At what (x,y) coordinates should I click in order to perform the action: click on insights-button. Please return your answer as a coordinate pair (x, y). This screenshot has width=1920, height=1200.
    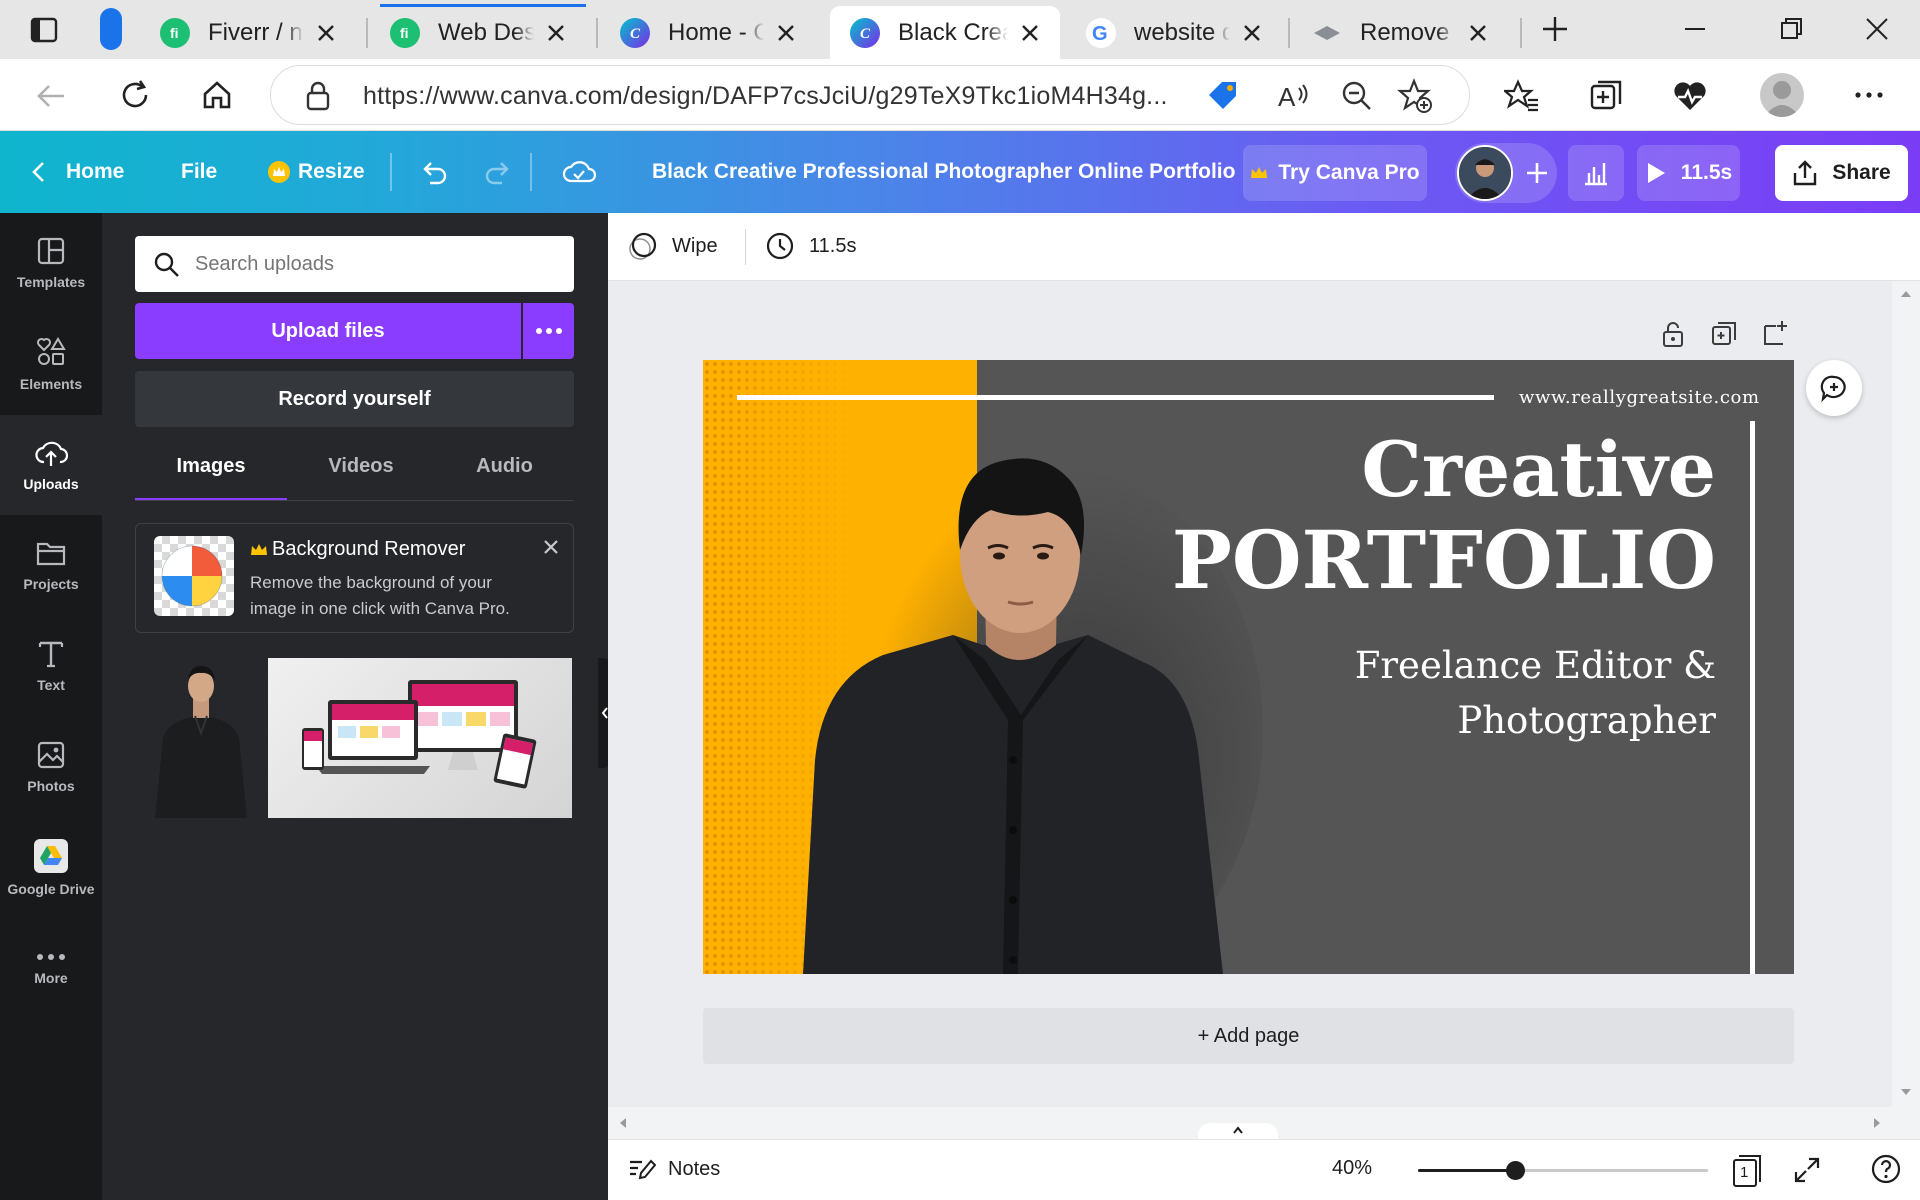
    Looking at the image, I should click on (1596, 173).